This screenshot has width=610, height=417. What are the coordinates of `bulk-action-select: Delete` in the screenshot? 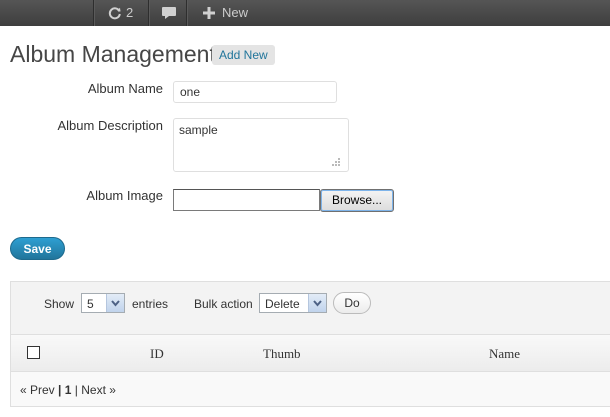 It's located at (293, 303).